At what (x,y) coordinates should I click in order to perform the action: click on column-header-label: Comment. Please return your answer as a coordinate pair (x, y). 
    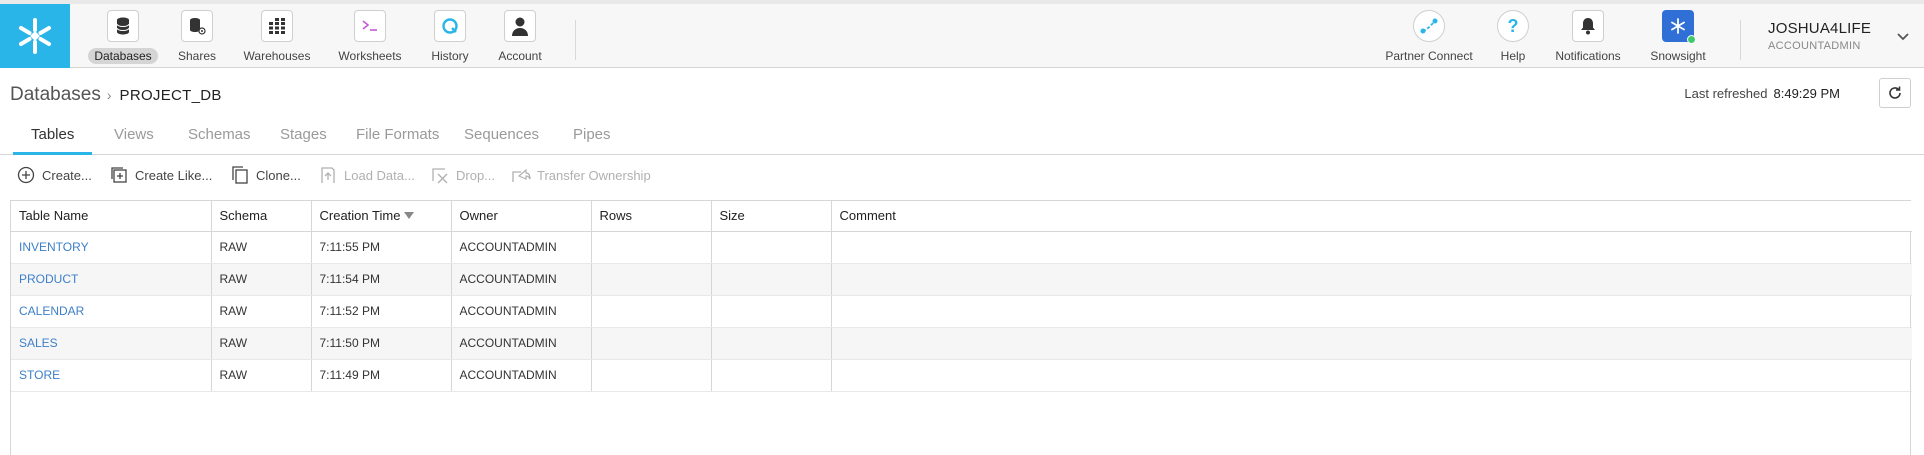
    Looking at the image, I should click on (867, 216).